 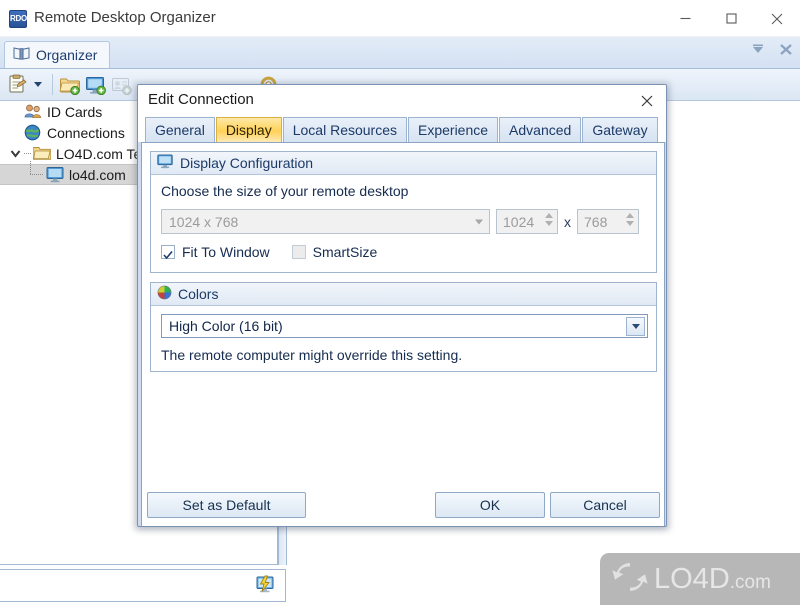 I want to click on resolution-row: 1024 x 768 1024 x 768, so click(x=403, y=221).